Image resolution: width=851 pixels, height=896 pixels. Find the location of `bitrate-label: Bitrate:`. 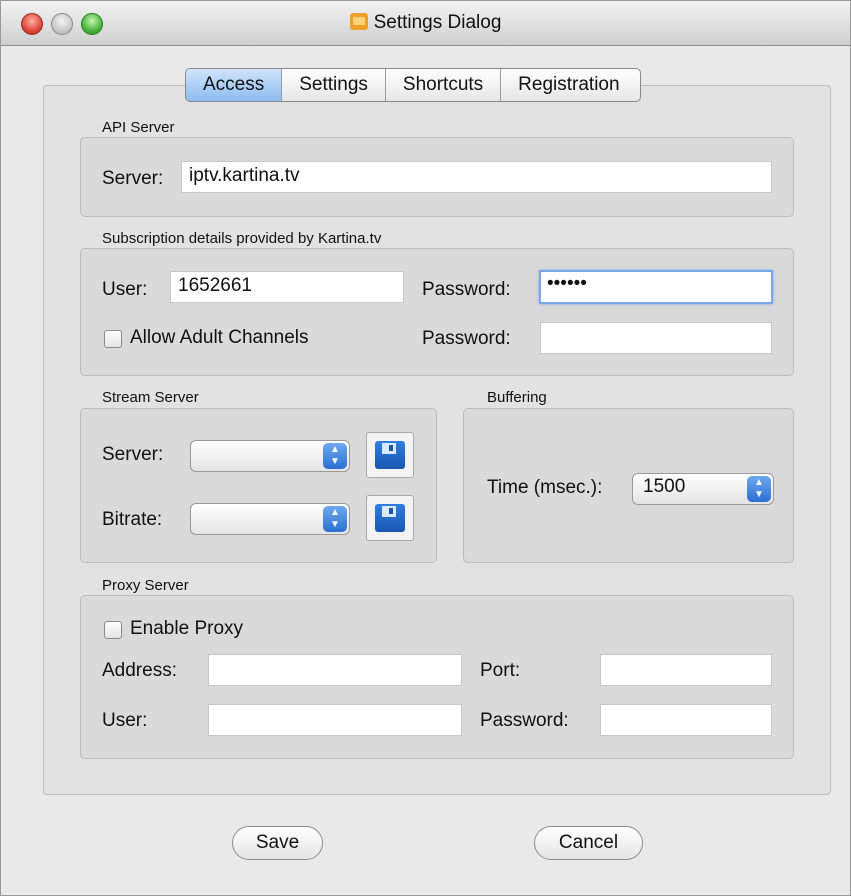

bitrate-label: Bitrate: is located at coordinates (132, 519).